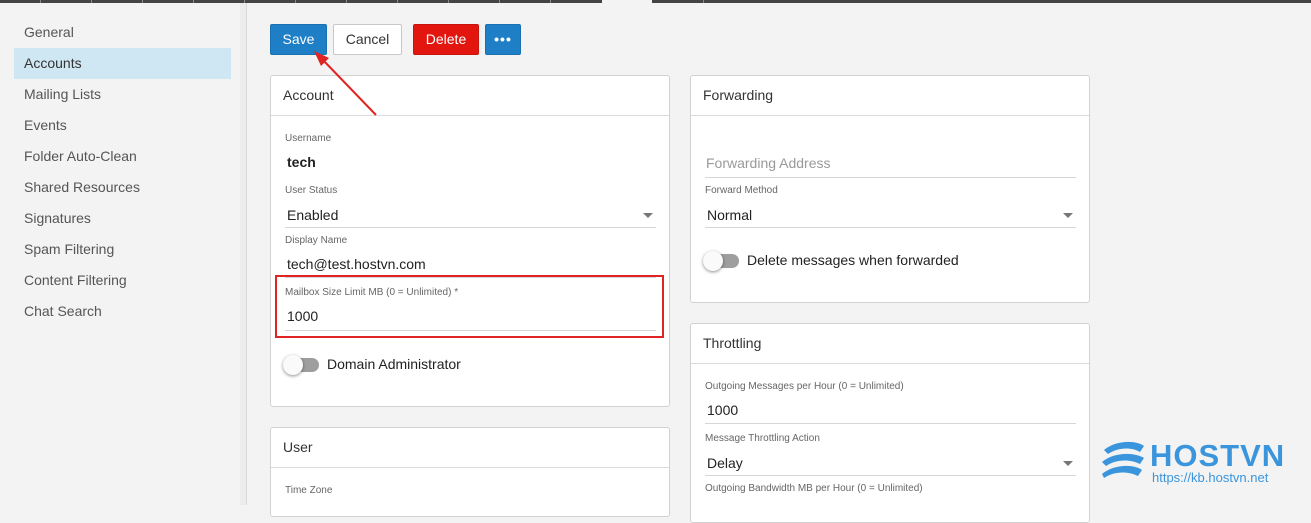 This screenshot has height=523, width=1311. I want to click on annotation-arrow-icon, so click(345, 83).